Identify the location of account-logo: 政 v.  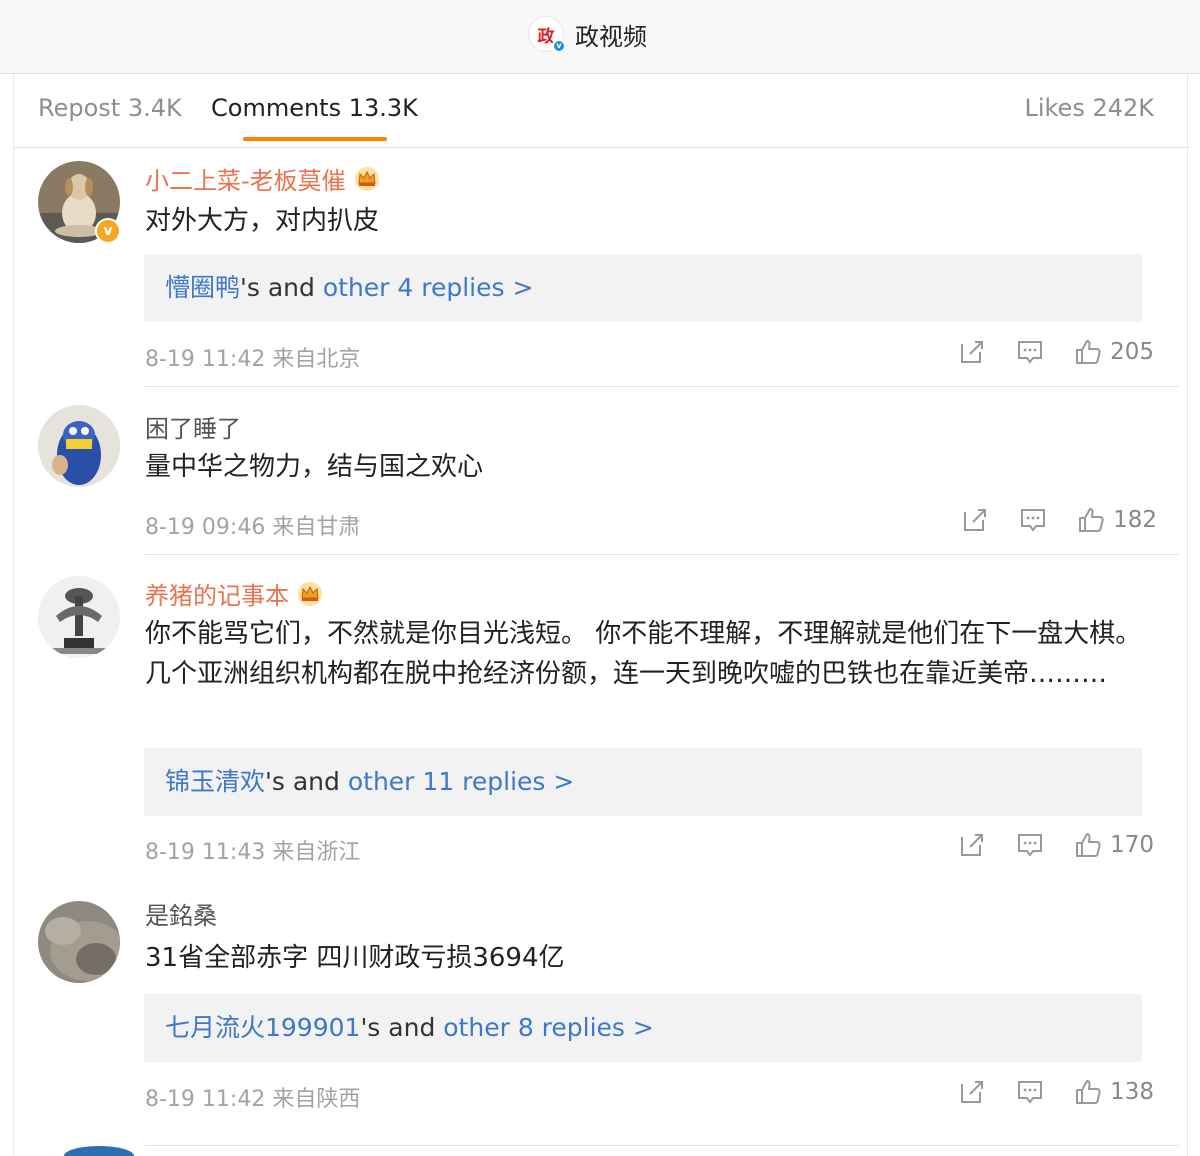
(547, 34).